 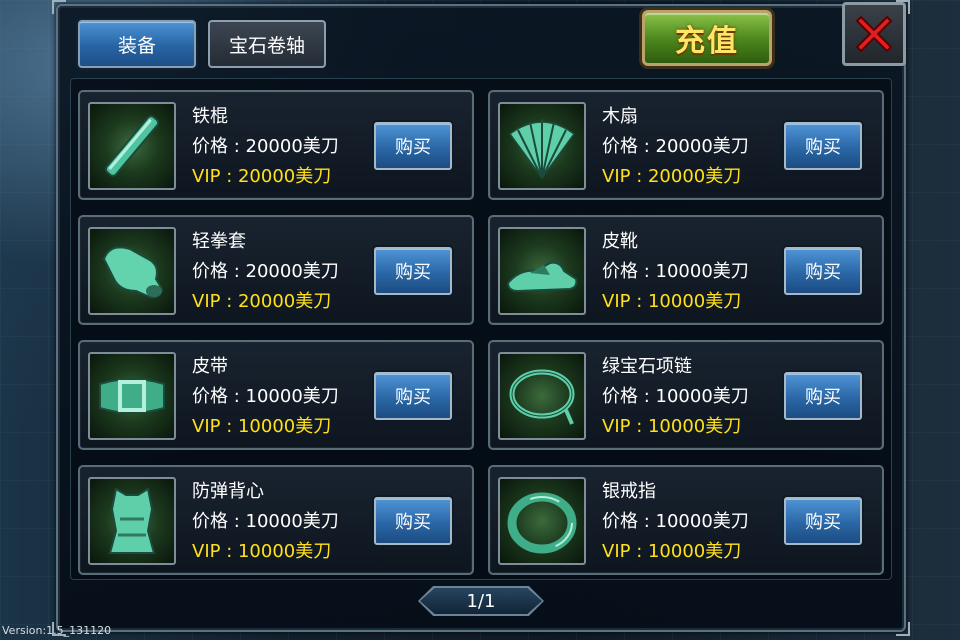 I want to click on item-name: 皮靴, so click(x=620, y=241).